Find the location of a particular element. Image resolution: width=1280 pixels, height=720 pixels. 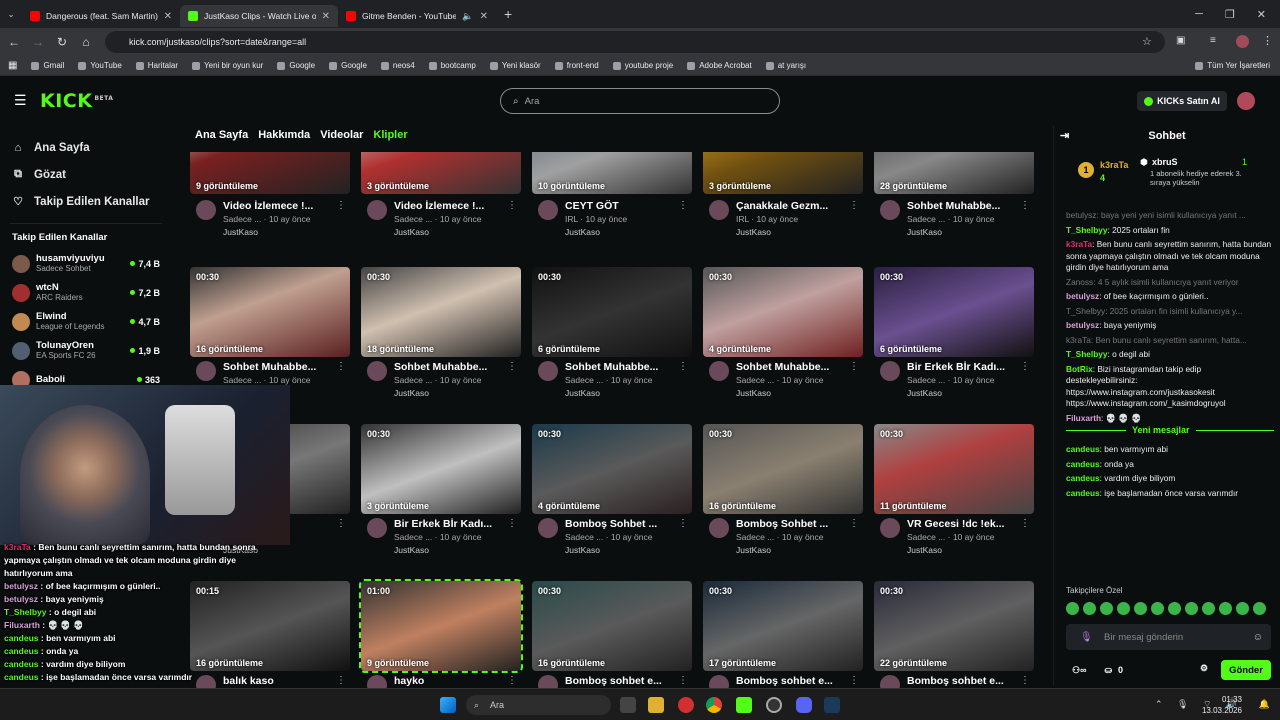

clip-thumbnail: 00:30 16 görüntüleme is located at coordinates (612, 626).